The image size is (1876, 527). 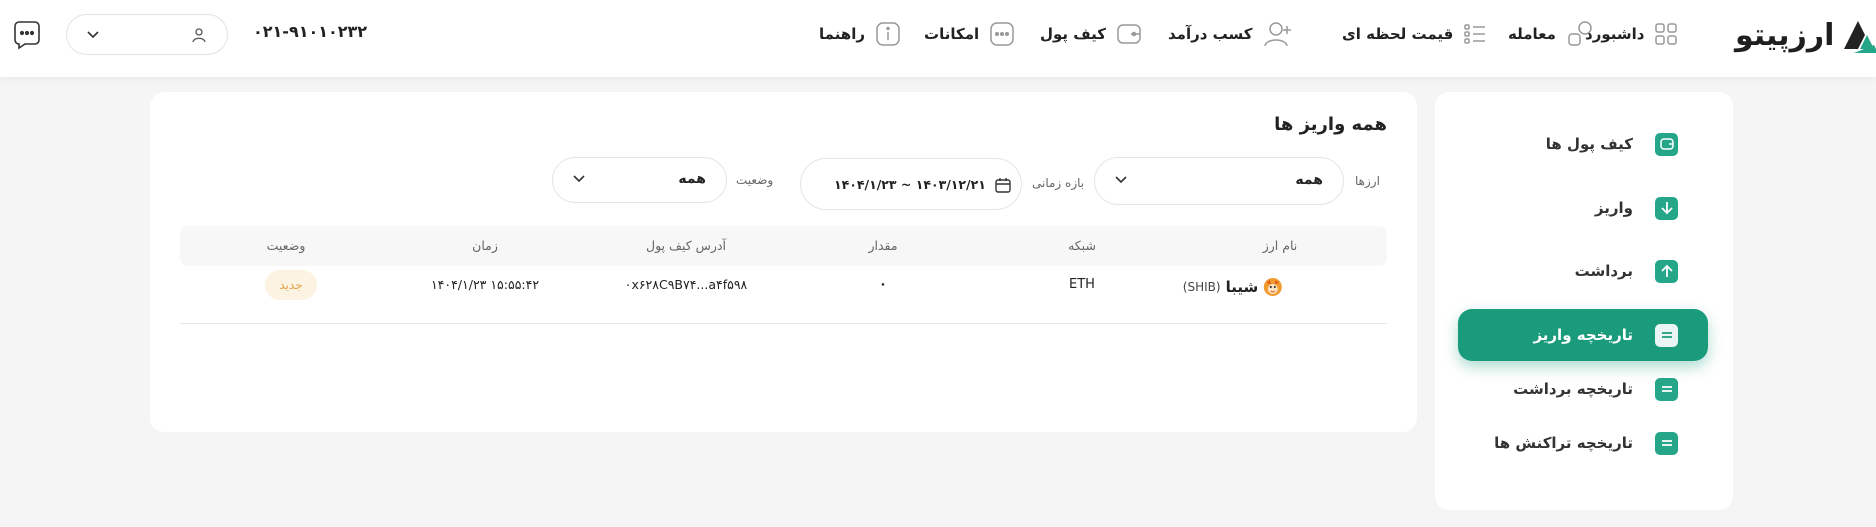 I want to click on logo: ارزپیتو, so click(x=1805, y=35).